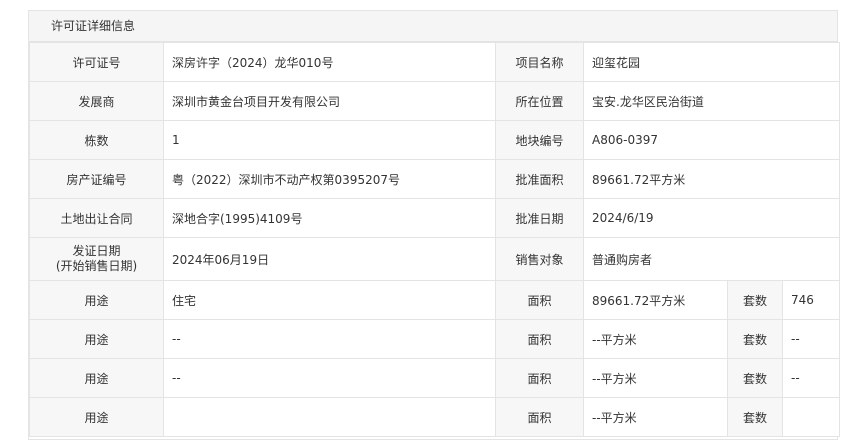 The image size is (850, 440). What do you see at coordinates (539, 218) in the screenshot?
I see `approved-date-label: 批准日期` at bounding box center [539, 218].